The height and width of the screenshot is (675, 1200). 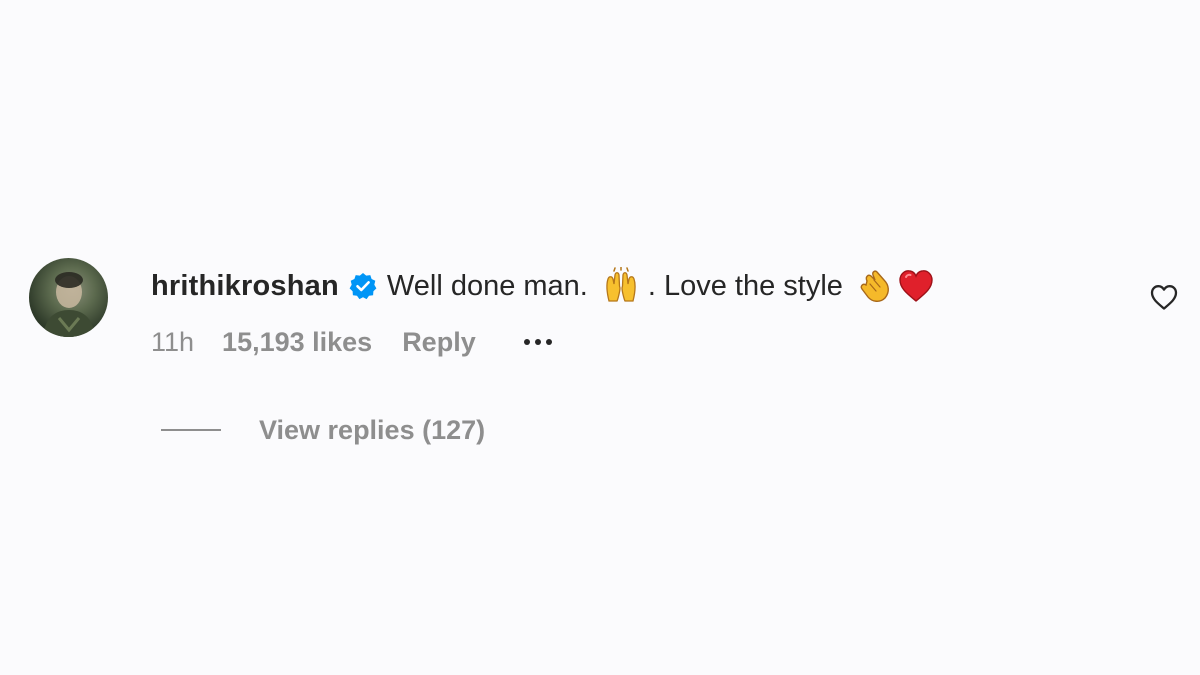 I want to click on likes-count: 15,193 likes, so click(x=297, y=342).